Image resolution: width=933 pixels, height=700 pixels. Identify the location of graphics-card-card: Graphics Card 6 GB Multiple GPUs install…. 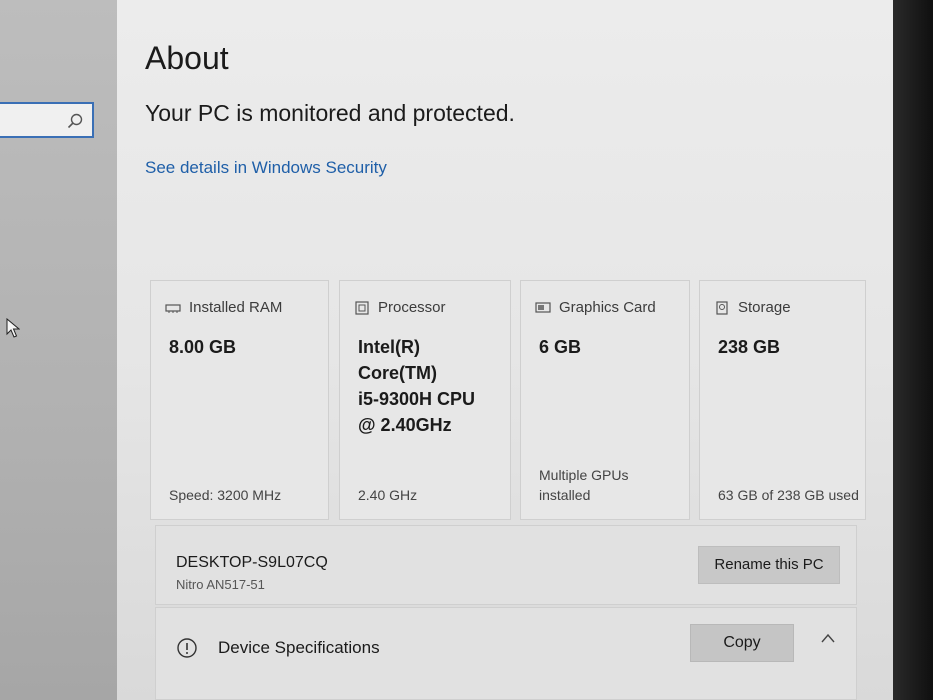
(605, 400).